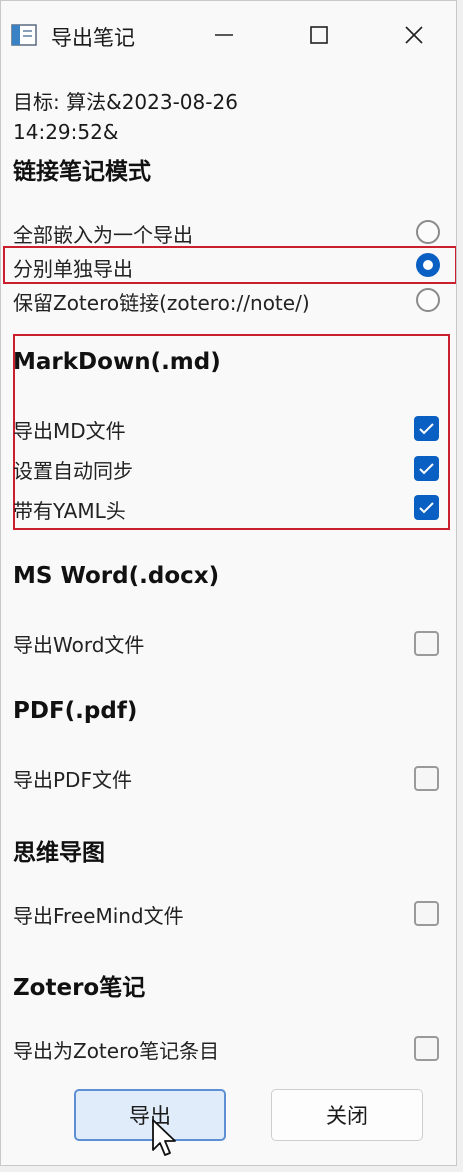 This screenshot has width=463, height=1172. What do you see at coordinates (125, 102) in the screenshot?
I see `target-line-1: 目标: 算法&2023-08-26` at bounding box center [125, 102].